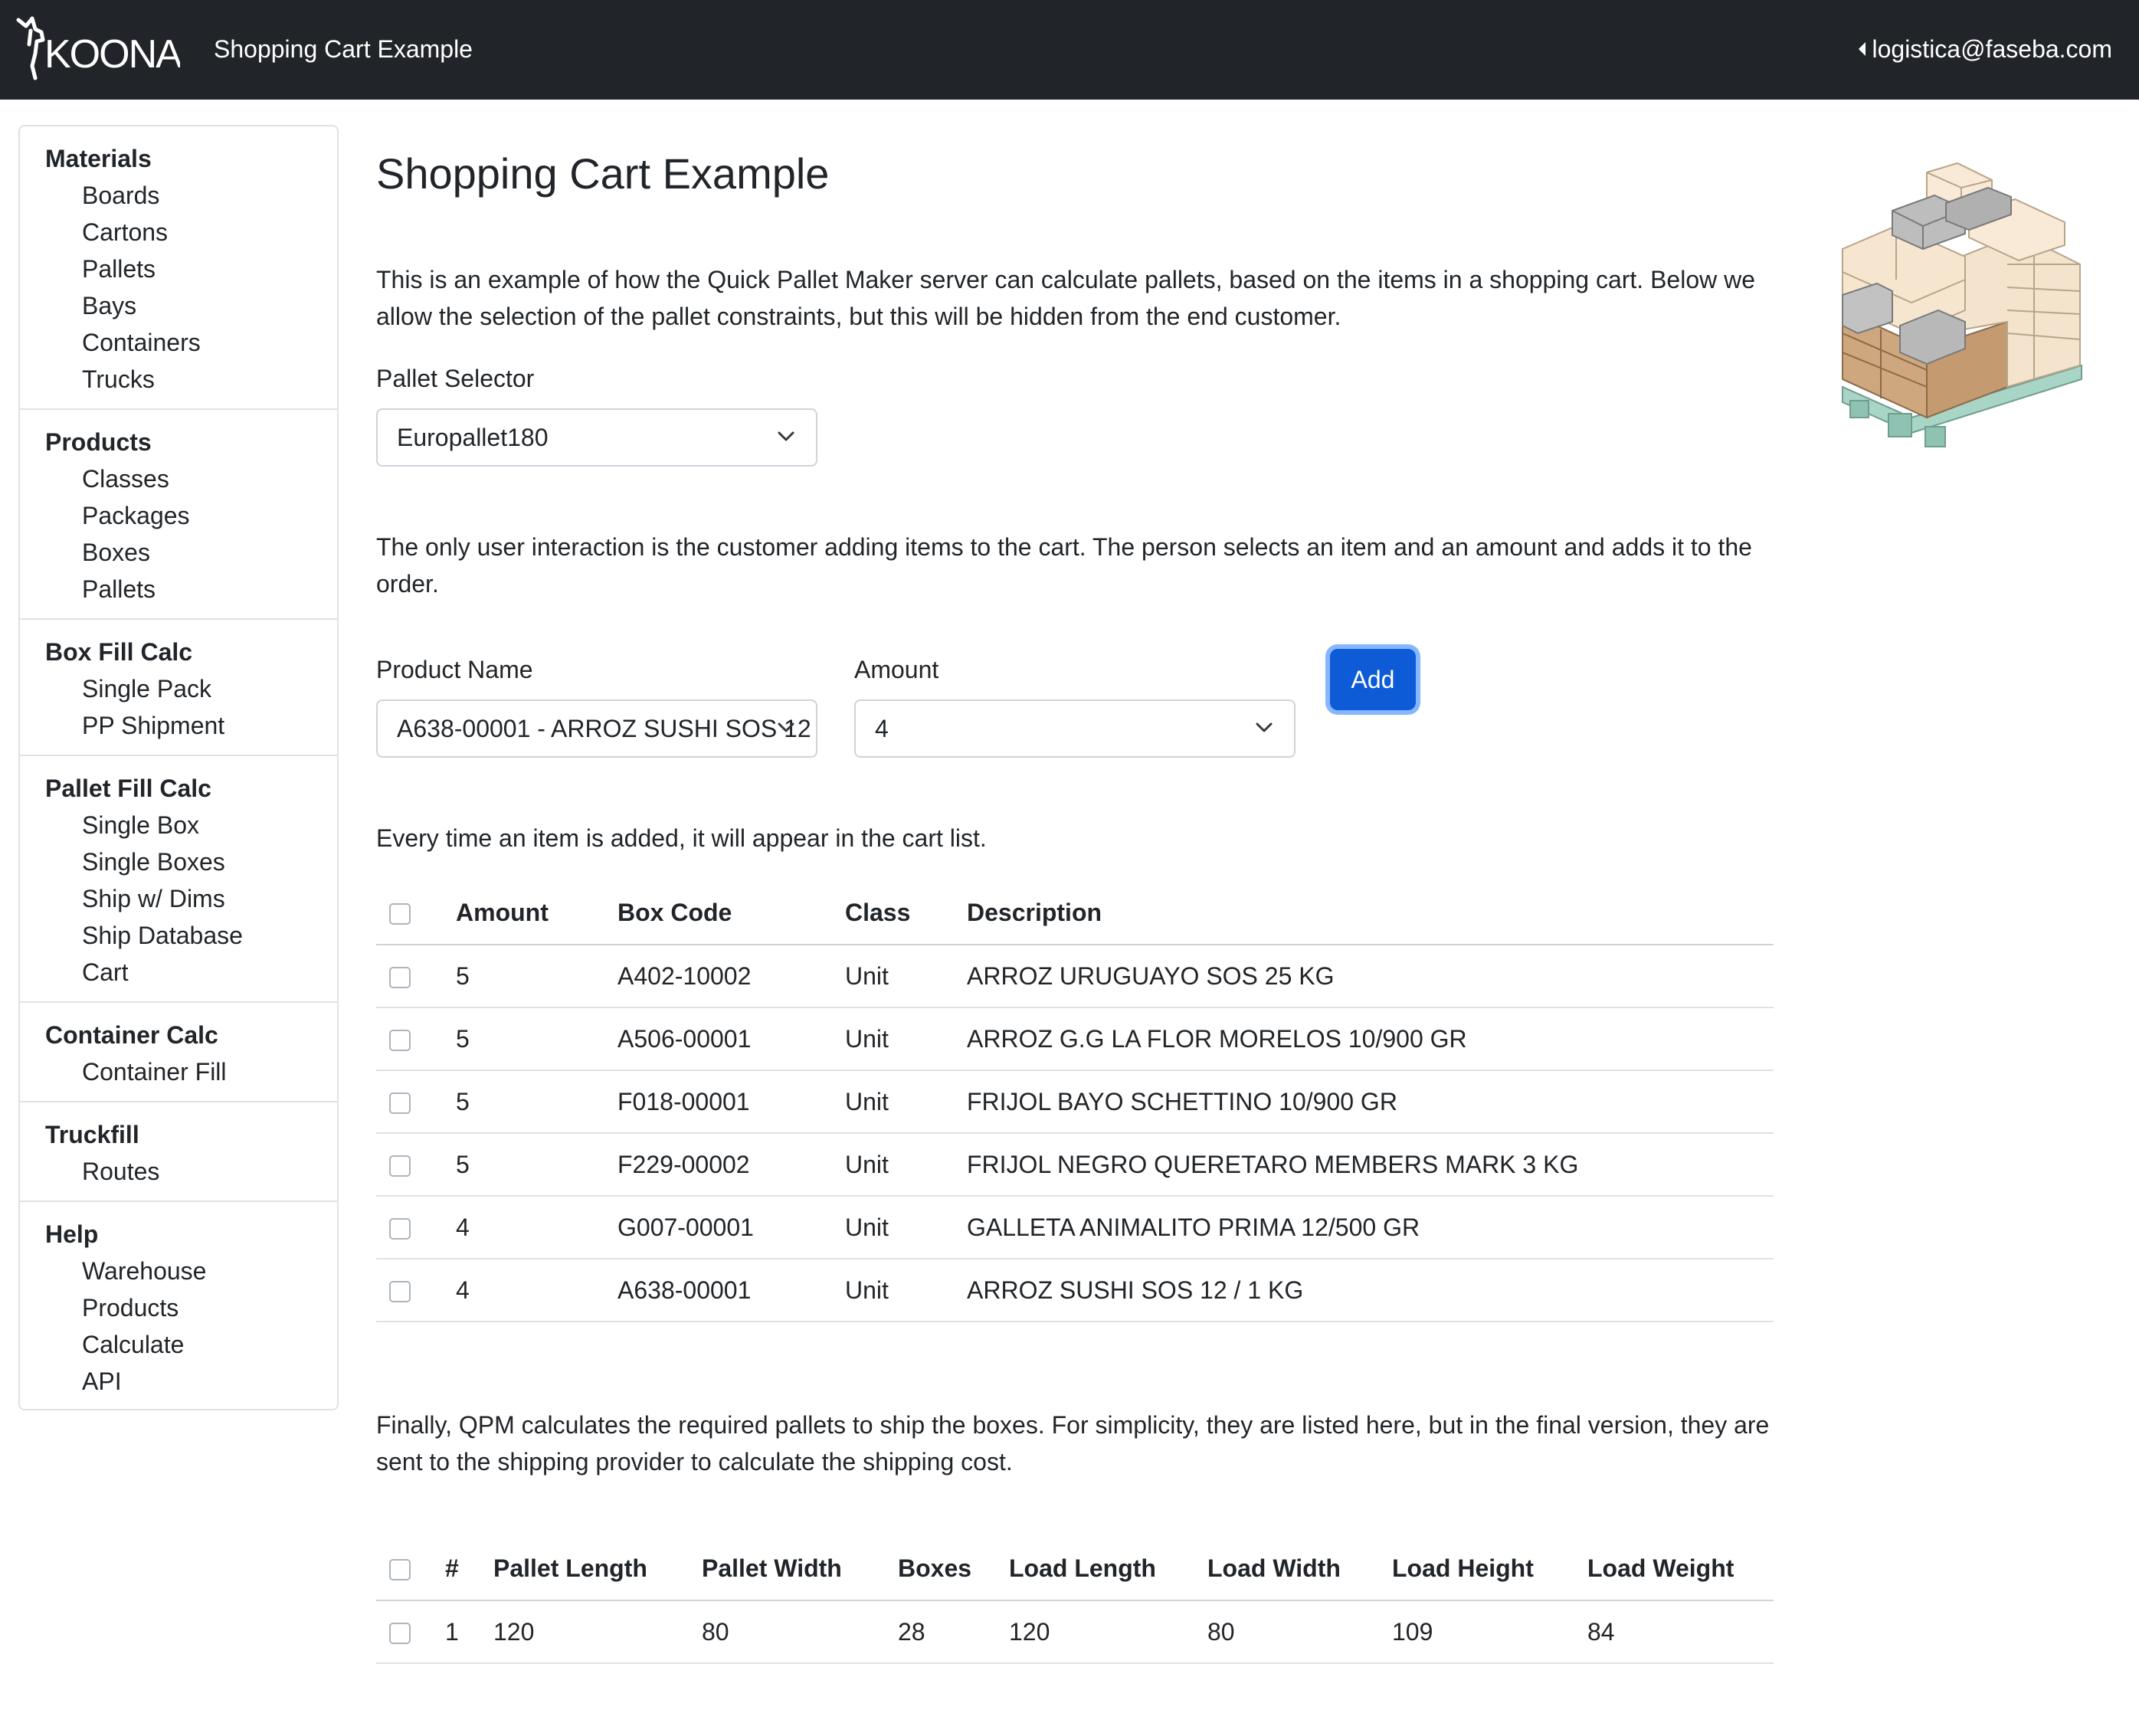 Image resolution: width=2139 pixels, height=1736 pixels. I want to click on sidebar-item-ship-database: Ship Database, so click(178, 935).